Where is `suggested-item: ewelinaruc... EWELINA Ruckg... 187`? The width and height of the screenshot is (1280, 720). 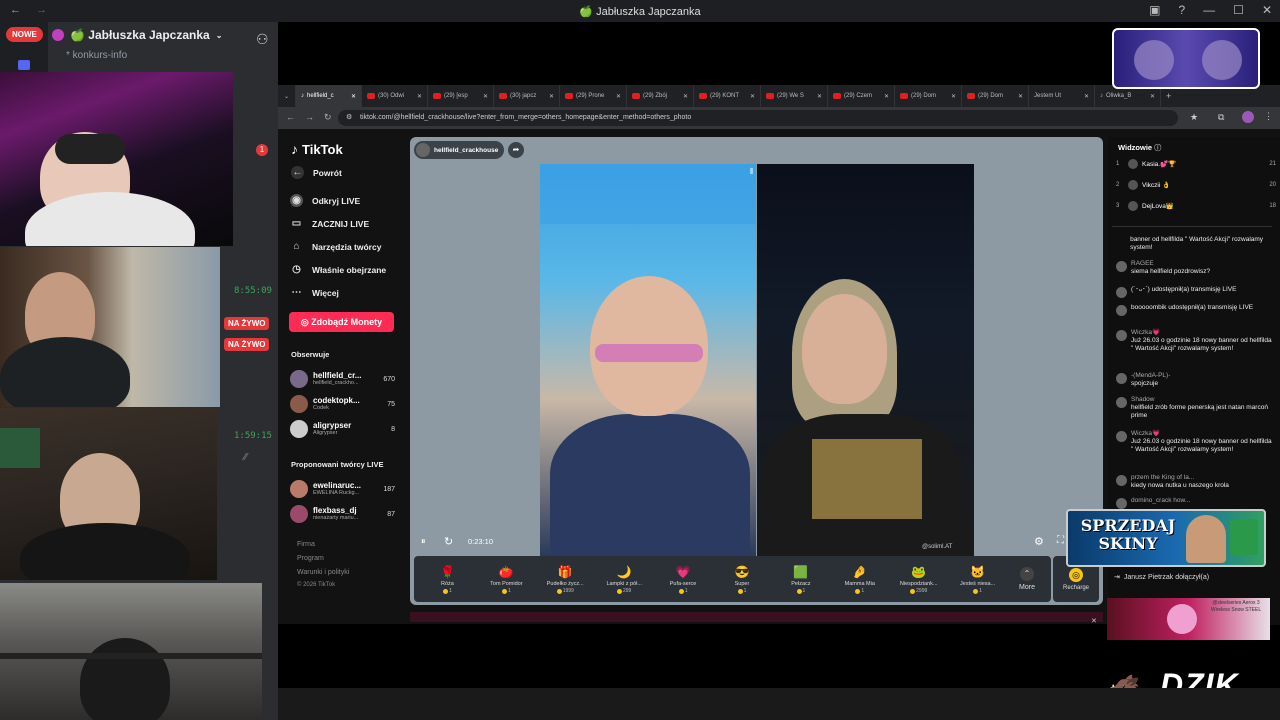 suggested-item: ewelinaruc... EWELINA Ruckg... 187 is located at coordinates (342, 489).